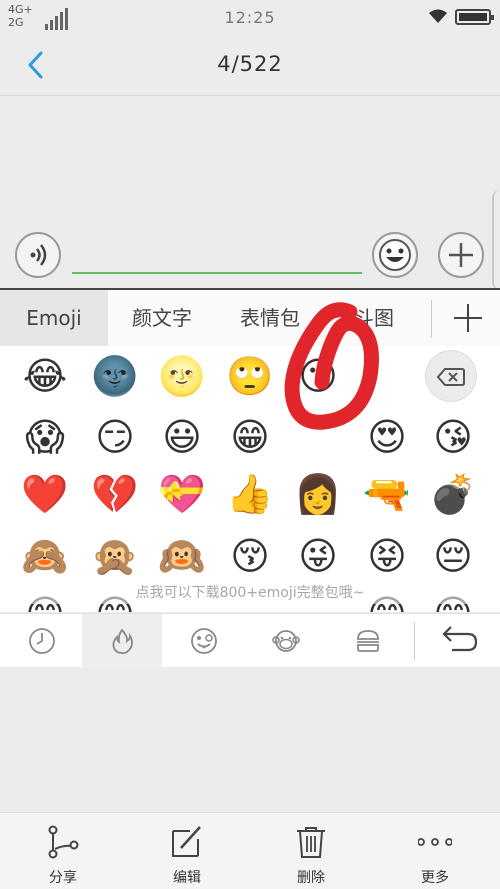 The height and width of the screenshot is (889, 500). I want to click on edit-icon, so click(186, 841).